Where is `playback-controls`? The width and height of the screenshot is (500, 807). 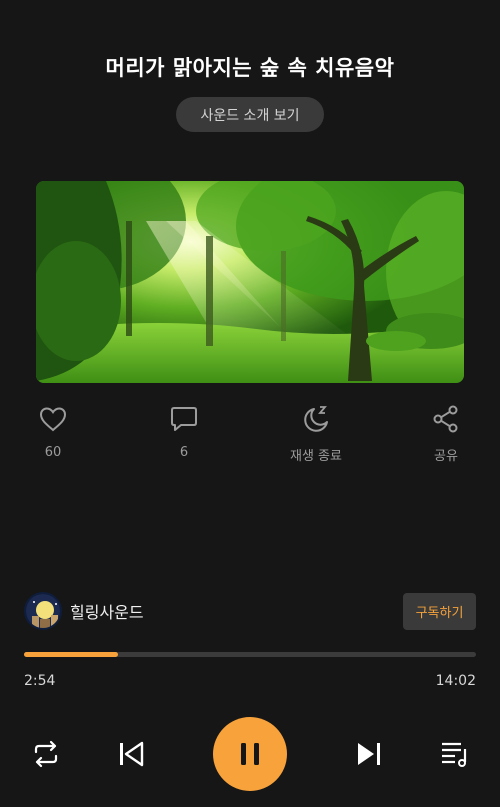
playback-controls is located at coordinates (250, 754).